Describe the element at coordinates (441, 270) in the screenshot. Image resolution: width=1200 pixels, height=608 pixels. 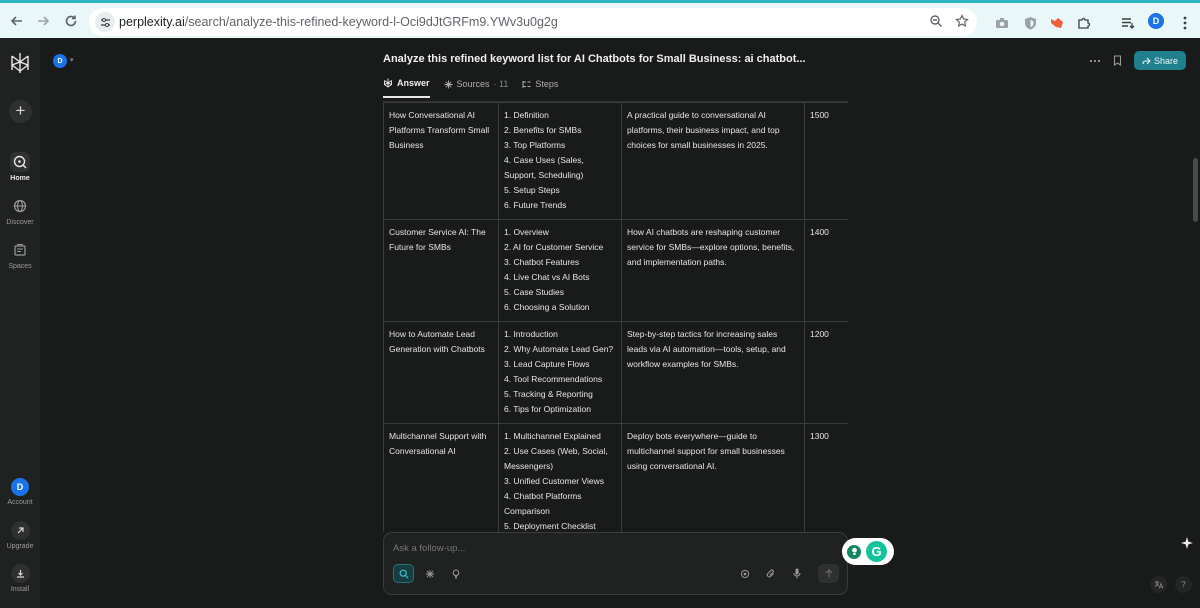
I see `article-title-cell: Customer Service AI: The Future for SMBs` at that location.